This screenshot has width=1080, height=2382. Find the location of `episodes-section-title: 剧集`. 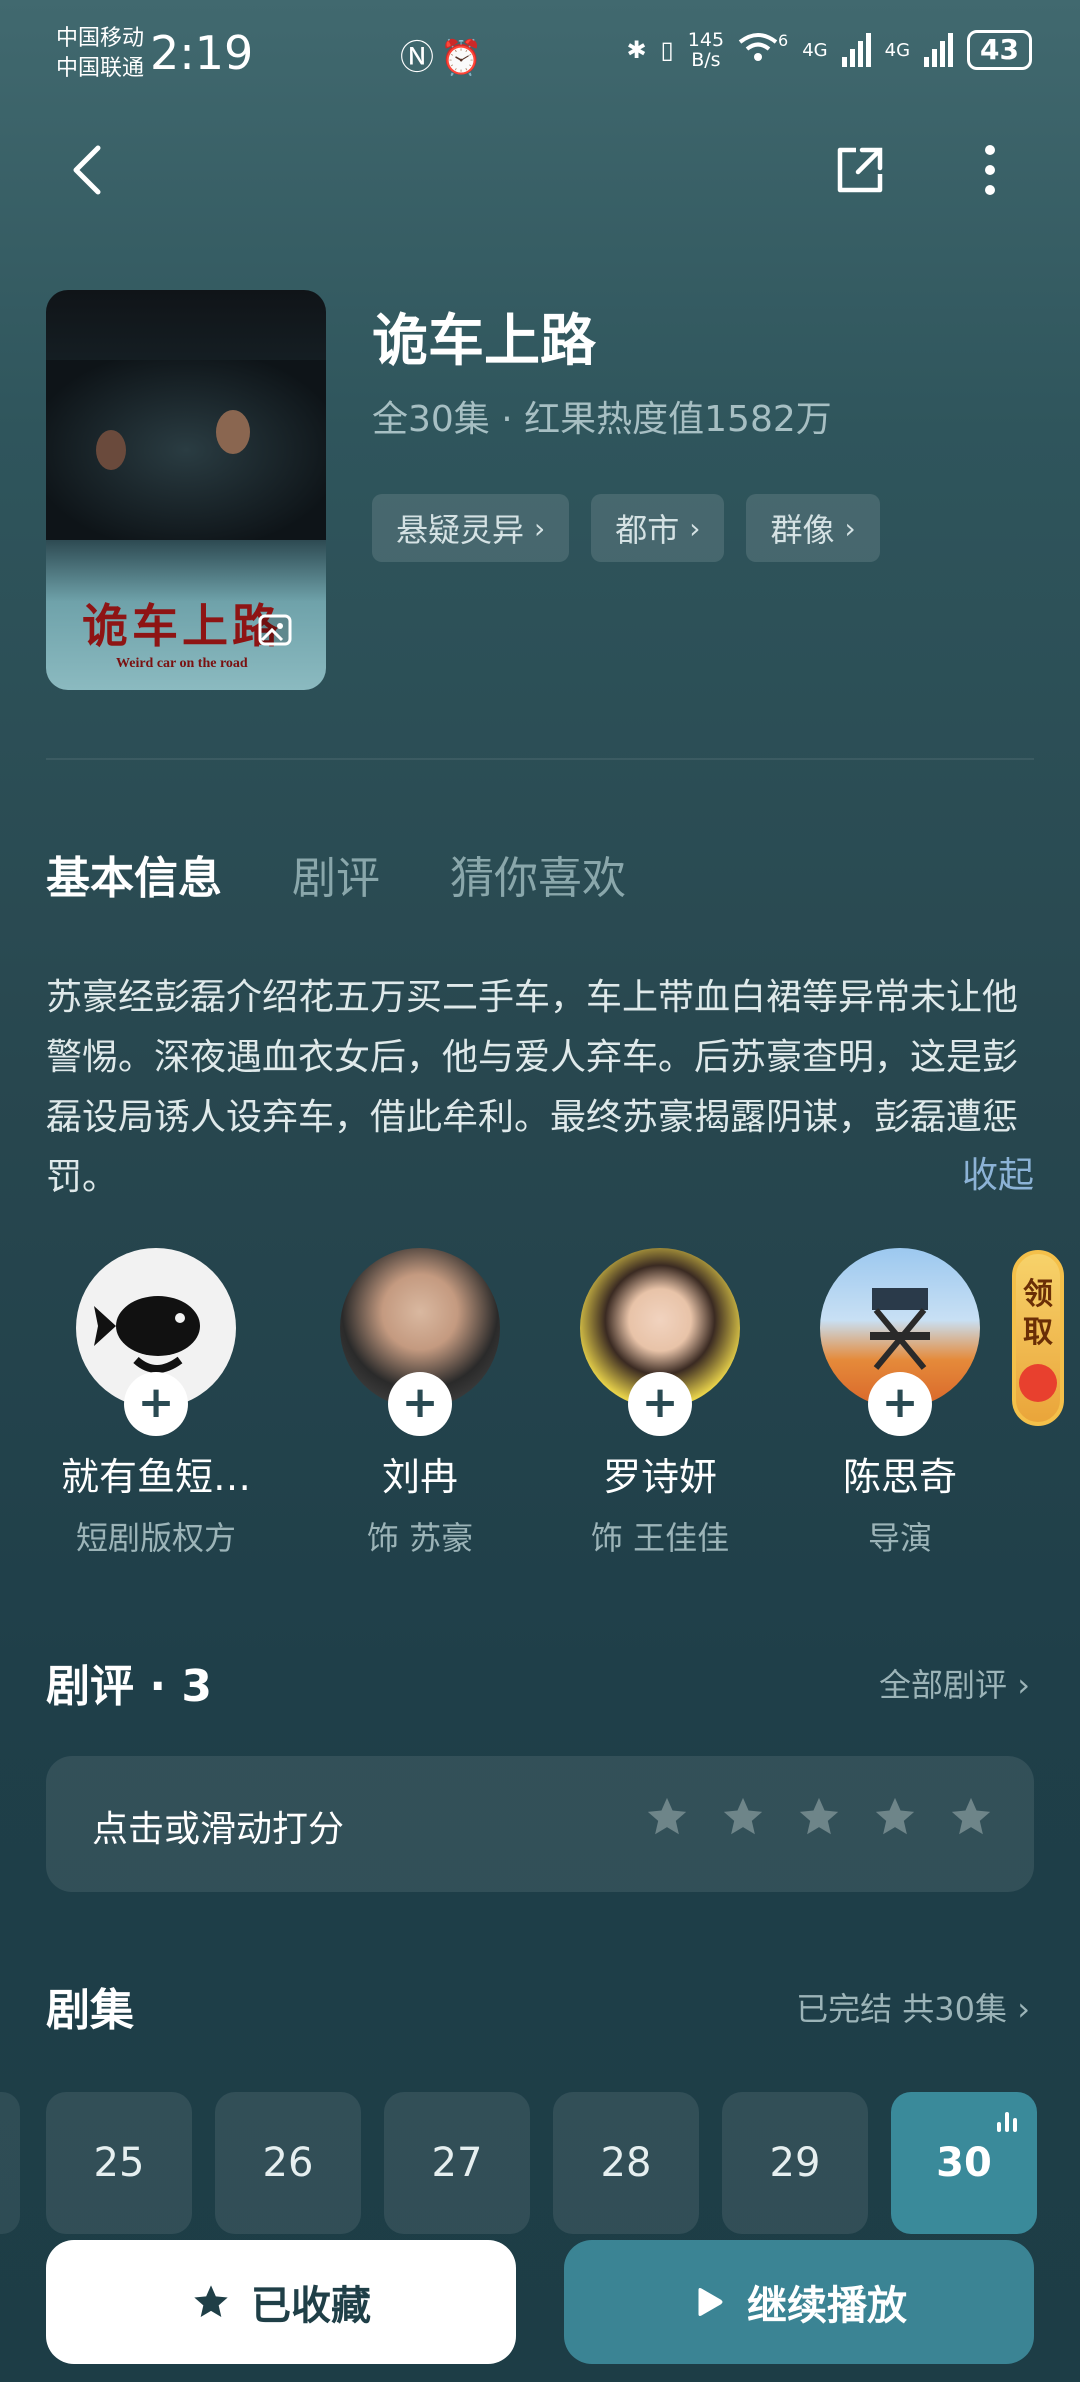

episodes-section-title: 剧集 is located at coordinates (90, 2010).